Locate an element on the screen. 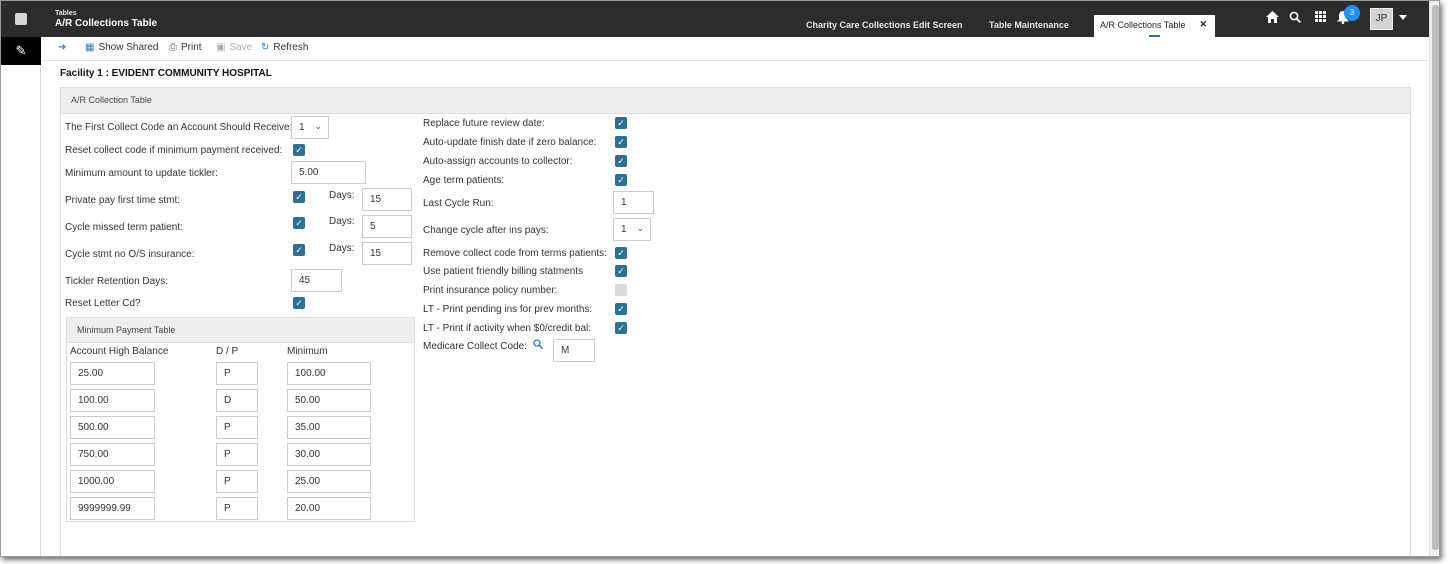 This screenshot has height=564, width=1448. col-header-minimum: Minimum is located at coordinates (307, 351).